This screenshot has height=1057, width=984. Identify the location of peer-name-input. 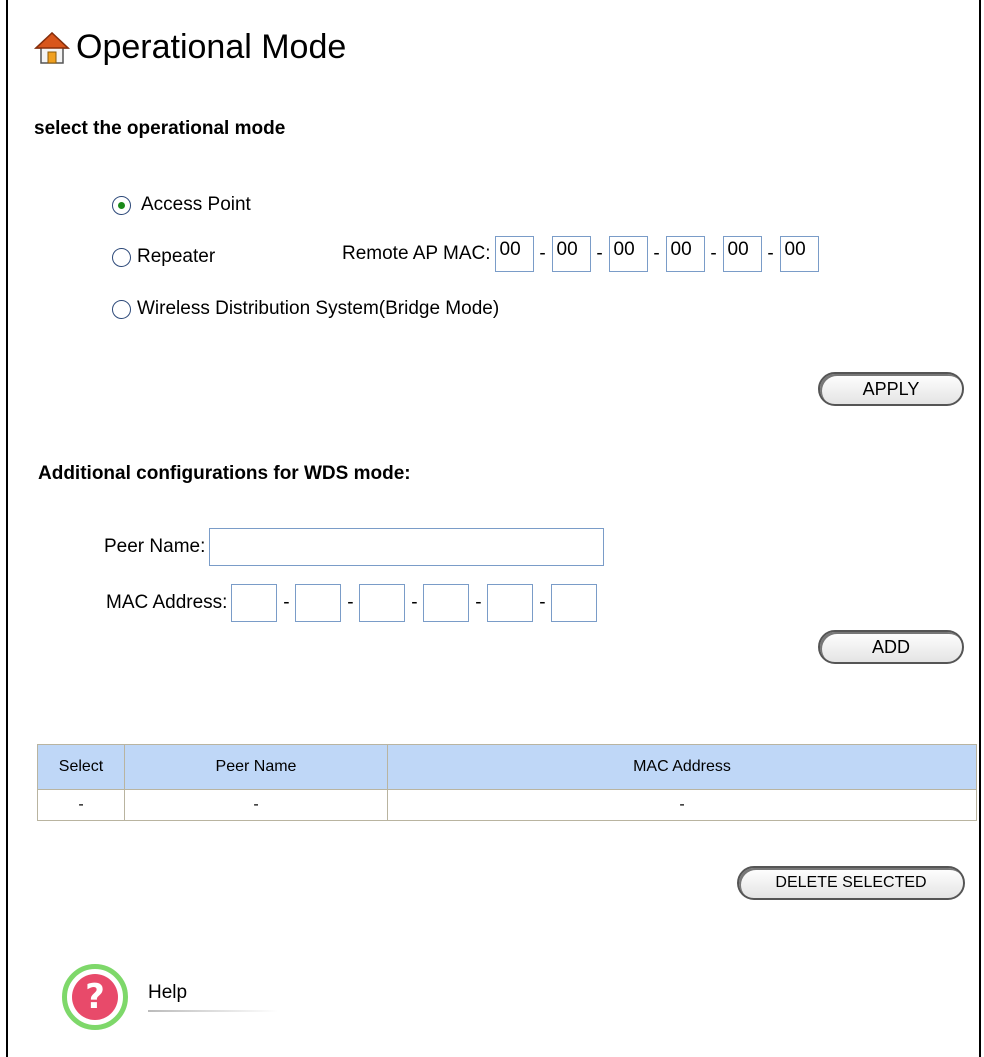
(407, 547).